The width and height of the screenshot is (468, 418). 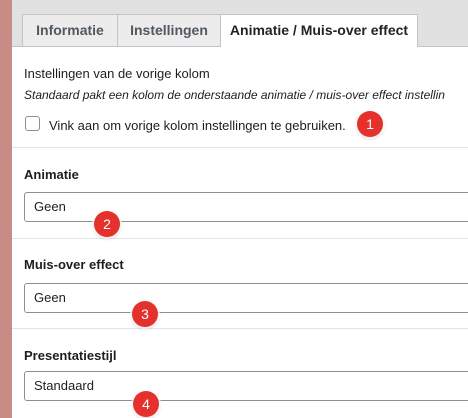 I want to click on hover-effect-label: Muis-over effect, so click(x=74, y=264).